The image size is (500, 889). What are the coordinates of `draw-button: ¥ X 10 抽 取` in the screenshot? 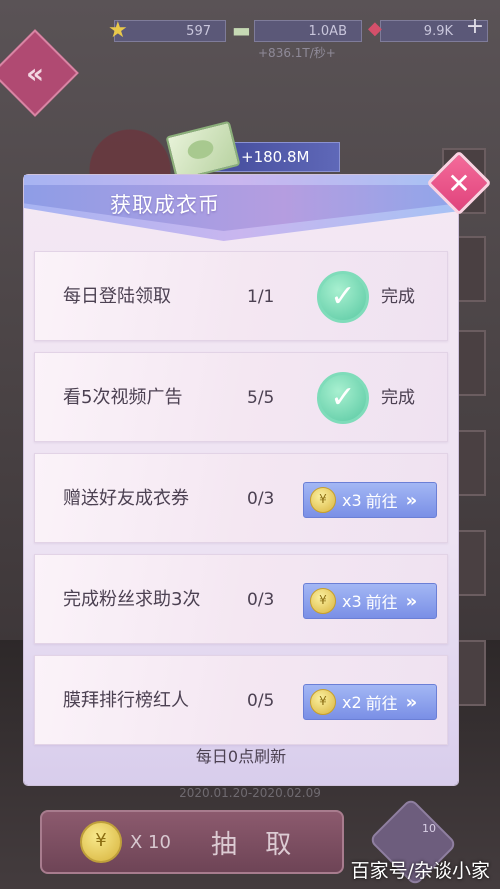 It's located at (192, 842).